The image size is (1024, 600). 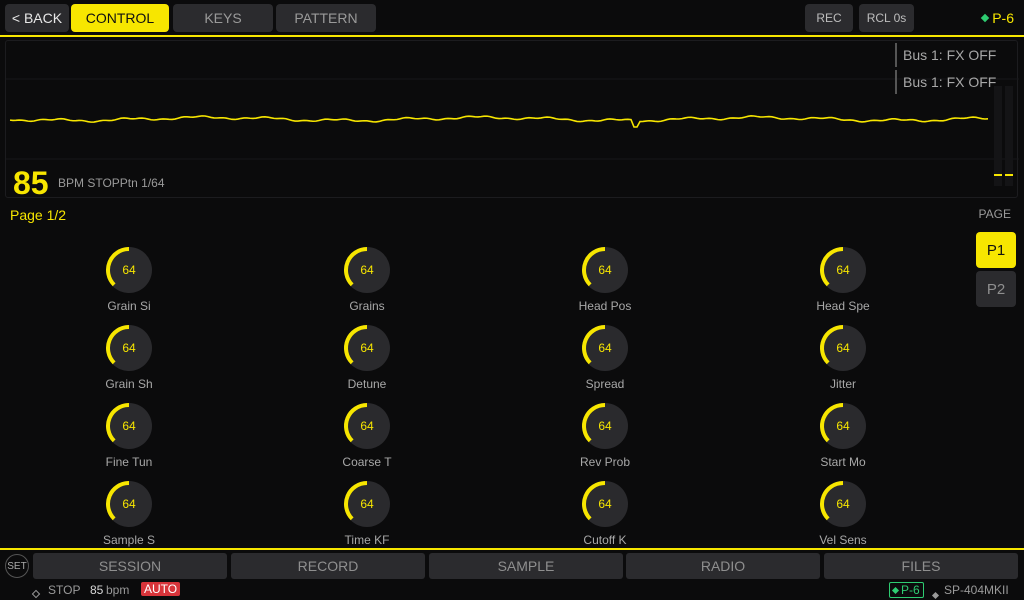 What do you see at coordinates (367, 517) in the screenshot?
I see `knob-time-kf: 64 Time KF` at bounding box center [367, 517].